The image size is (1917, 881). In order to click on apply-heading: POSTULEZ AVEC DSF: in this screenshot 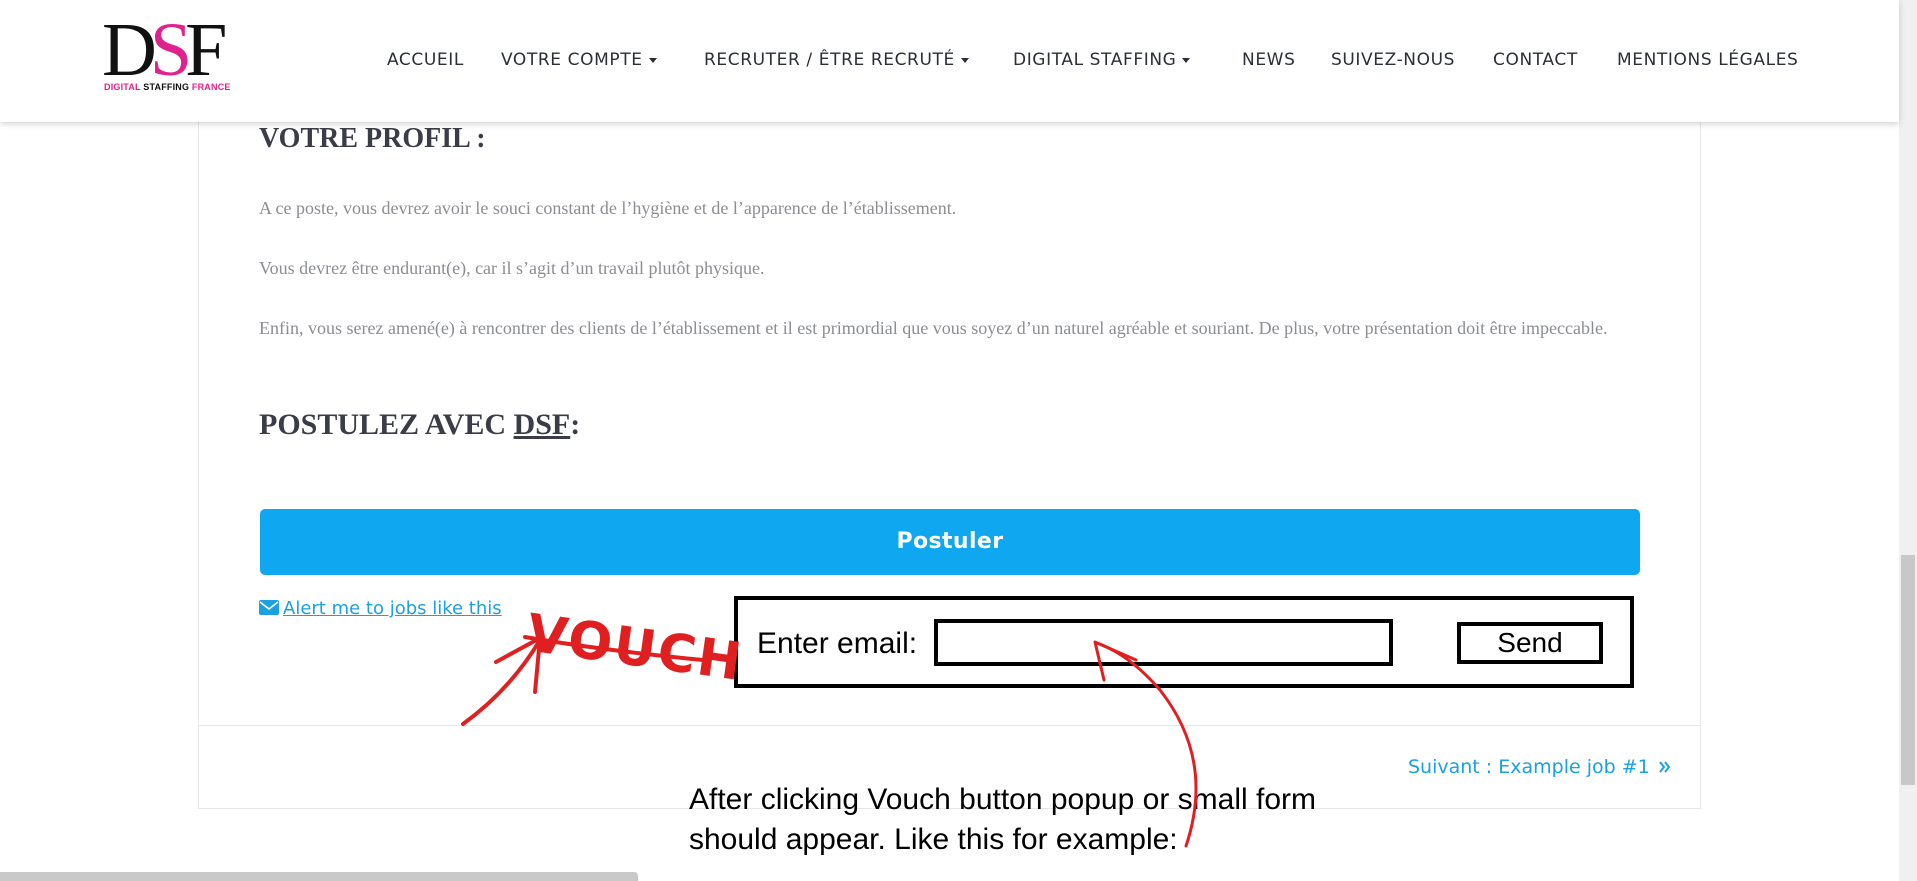, I will do `click(420, 424)`.